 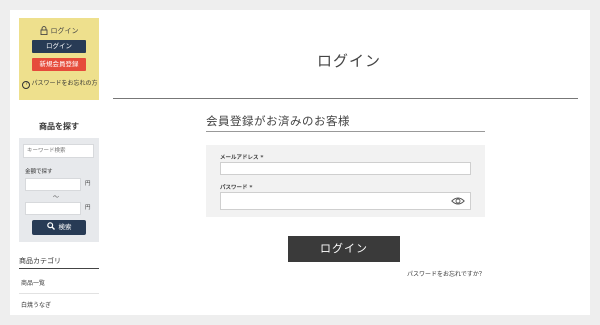 I want to click on login-box-heading: ログイン, so click(x=59, y=31).